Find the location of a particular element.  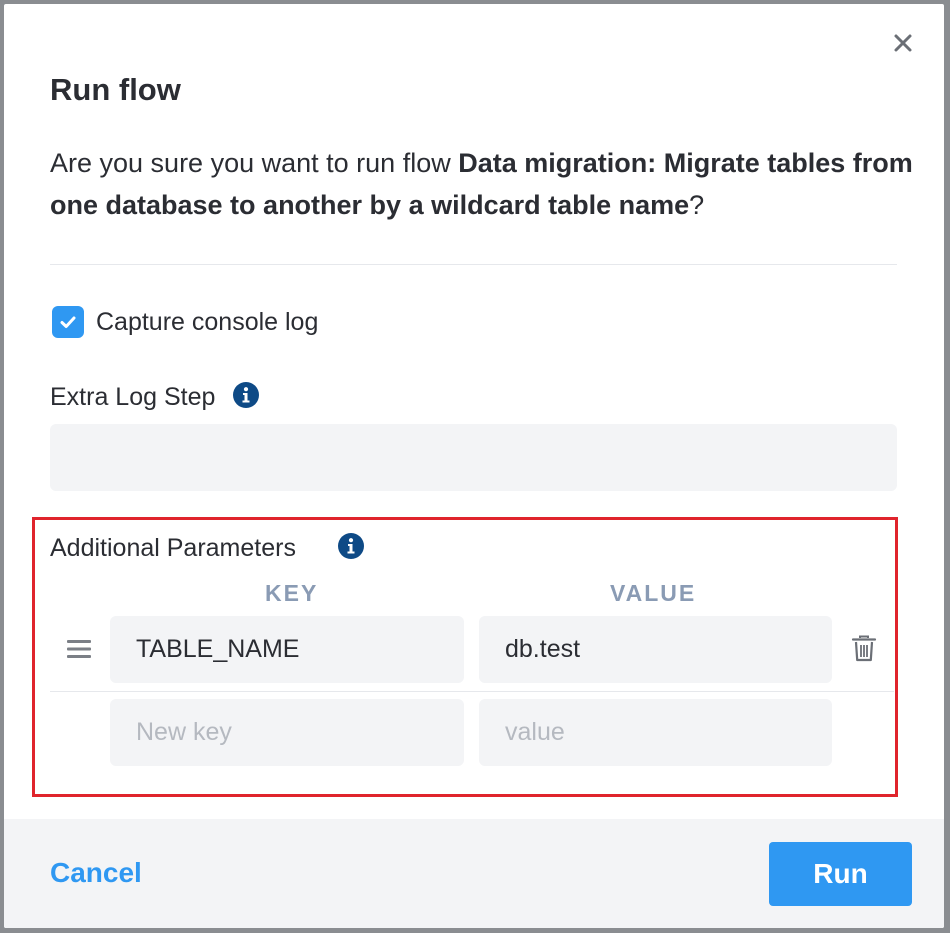

confirmation-prefix: Are you sure you want to run flow is located at coordinates (254, 163).